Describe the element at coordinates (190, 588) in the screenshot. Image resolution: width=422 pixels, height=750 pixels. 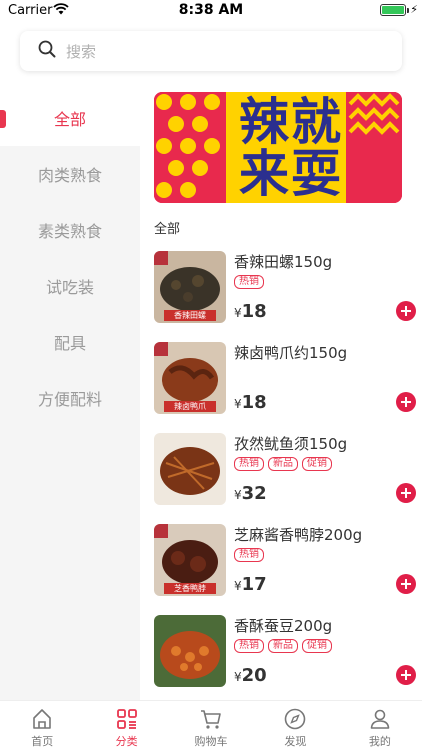
I see `product-image-caption: 芝香鸭脖` at that location.